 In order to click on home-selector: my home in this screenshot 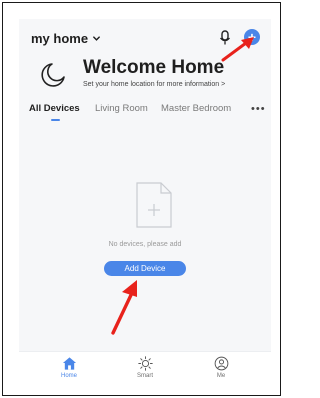, I will do `click(66, 38)`.